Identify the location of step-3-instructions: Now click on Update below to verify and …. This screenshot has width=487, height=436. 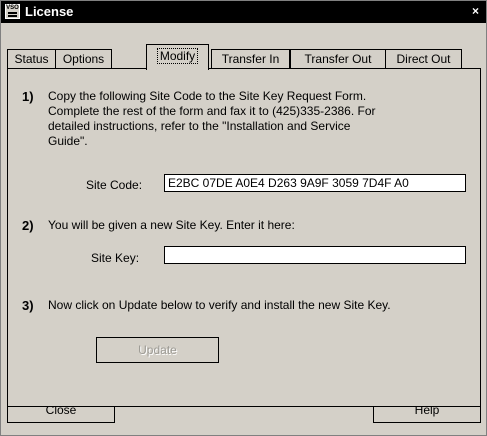
(219, 305).